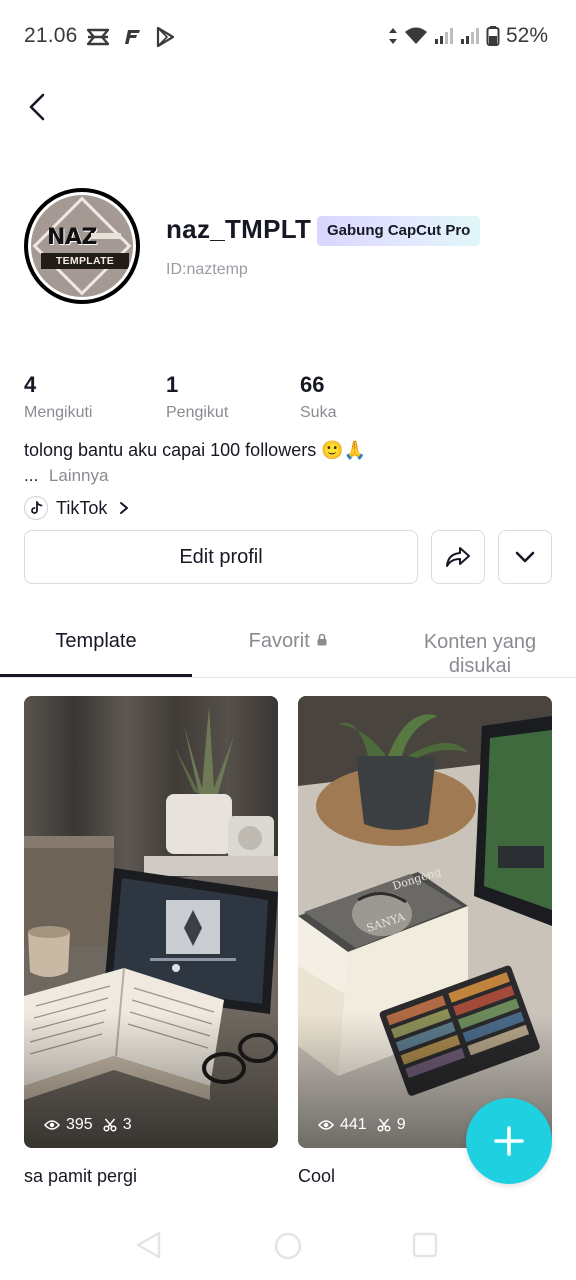  What do you see at coordinates (36, 508) in the screenshot?
I see `tiktok-icon` at bounding box center [36, 508].